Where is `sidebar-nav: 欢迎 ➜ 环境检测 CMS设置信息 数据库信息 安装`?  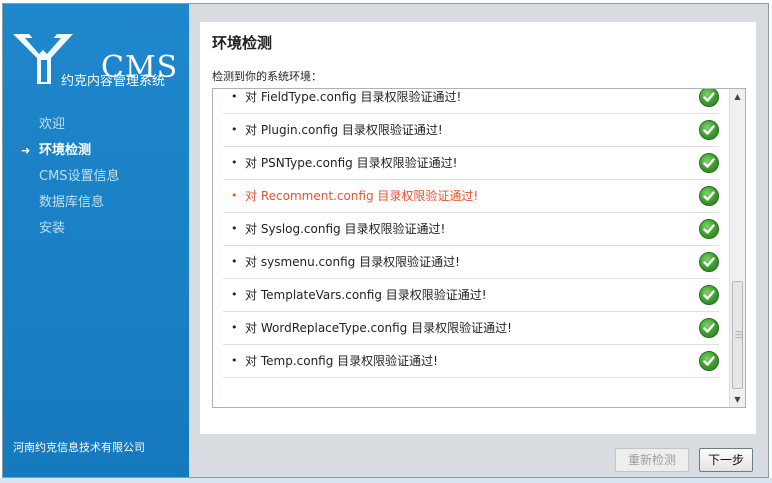 sidebar-nav: 欢迎 ➜ 环境检测 CMS设置信息 数据库信息 安装 is located at coordinates (96, 177).